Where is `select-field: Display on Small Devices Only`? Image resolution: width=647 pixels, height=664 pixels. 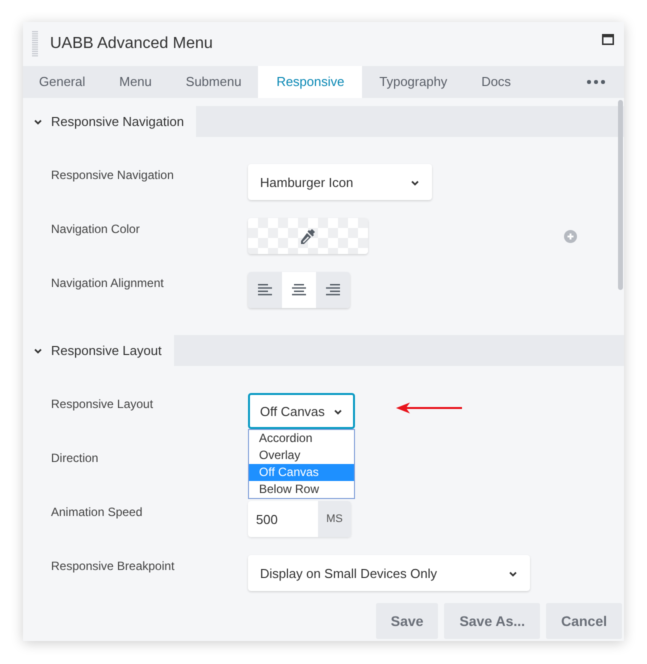
select-field: Display on Small Devices Only is located at coordinates (389, 573).